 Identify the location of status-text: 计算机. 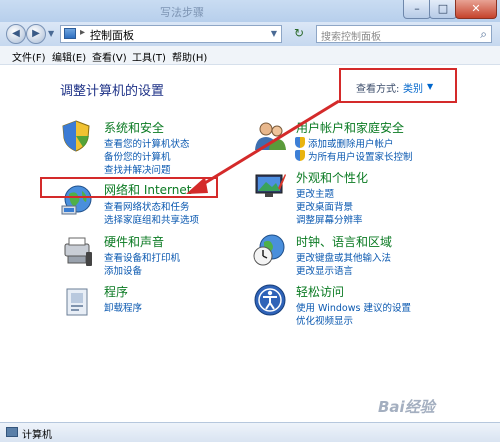
(37, 435).